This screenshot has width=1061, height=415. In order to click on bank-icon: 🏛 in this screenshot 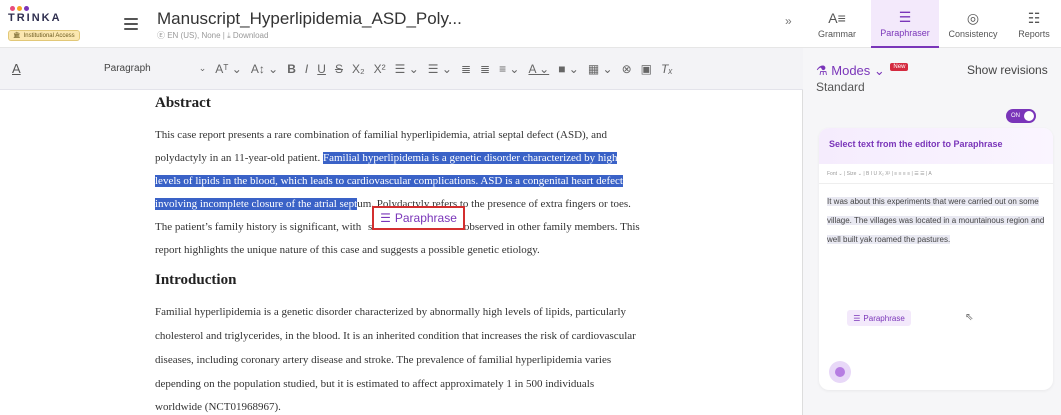, I will do `click(17, 36)`.